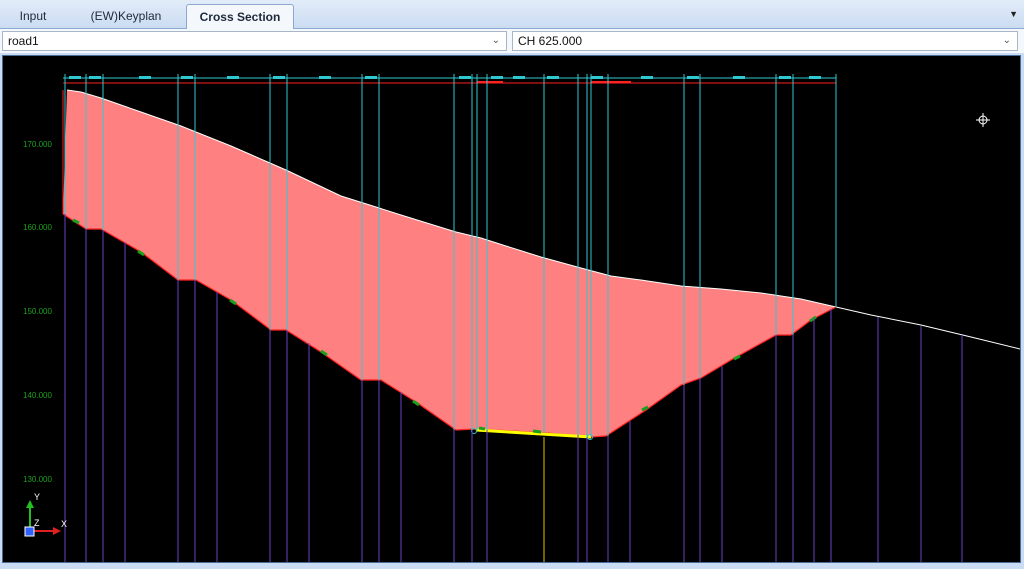 This screenshot has width=1024, height=569. Describe the element at coordinates (45, 514) in the screenshot. I see `ucs-axis-icon: Y Z X` at that location.